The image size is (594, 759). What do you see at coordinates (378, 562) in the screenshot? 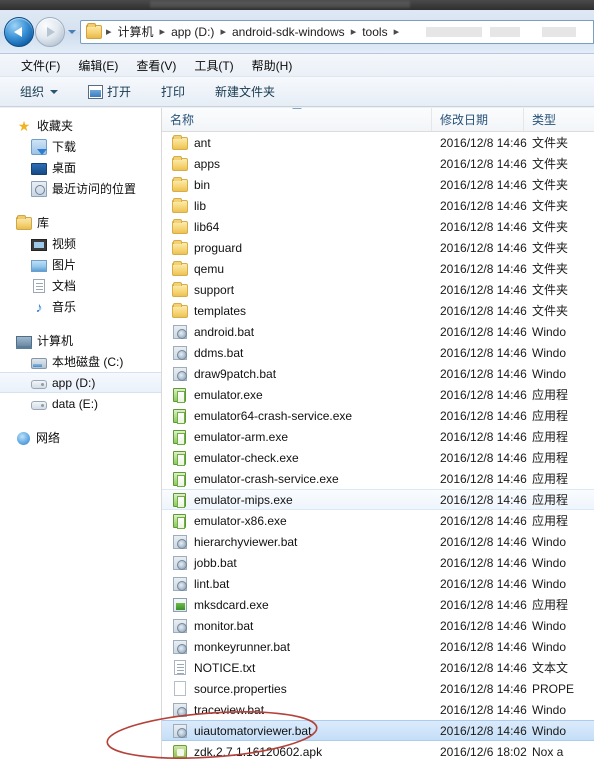
I see `table-row: jobb.bat 2016/12/8 14:46 Windo` at bounding box center [378, 562].